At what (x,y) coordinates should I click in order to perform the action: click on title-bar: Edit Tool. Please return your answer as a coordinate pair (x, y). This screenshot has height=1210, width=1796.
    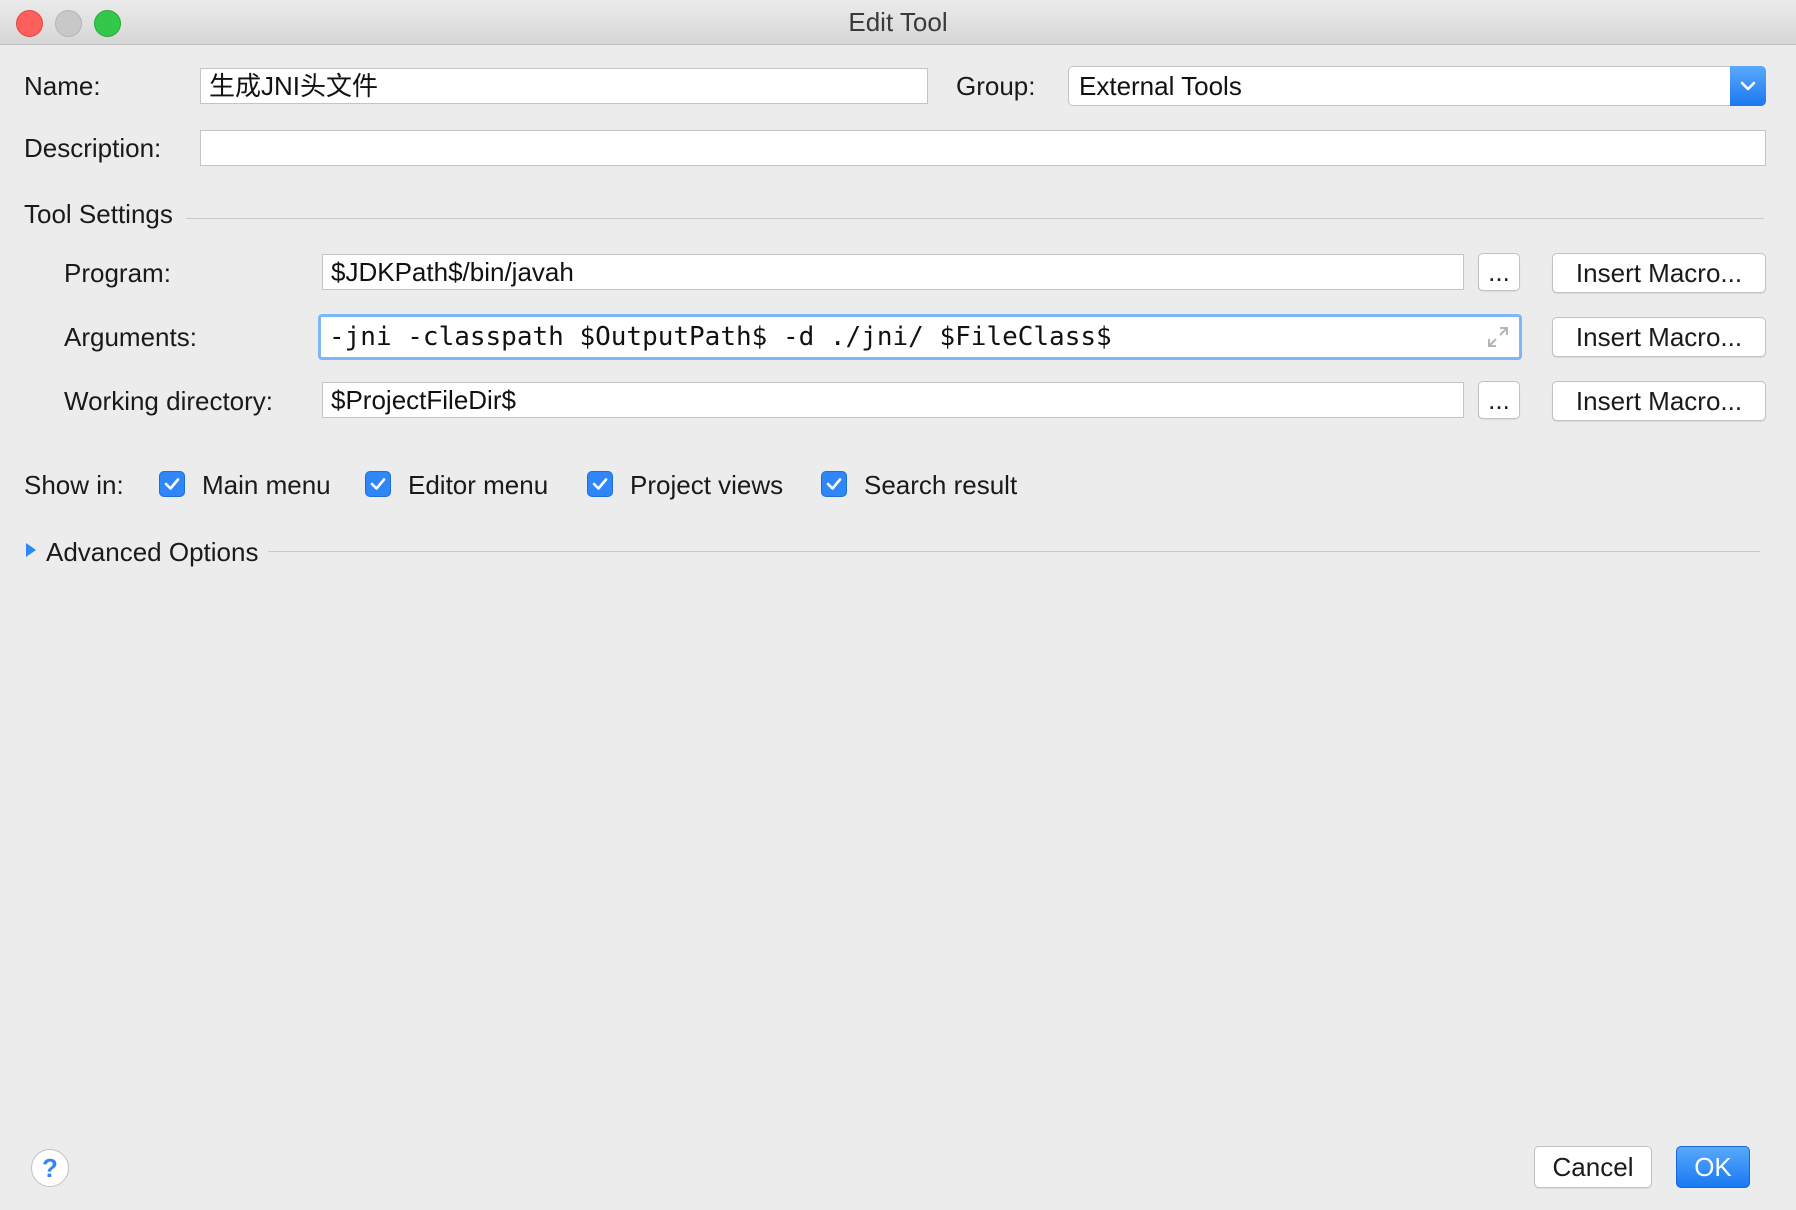
    Looking at the image, I should click on (898, 22).